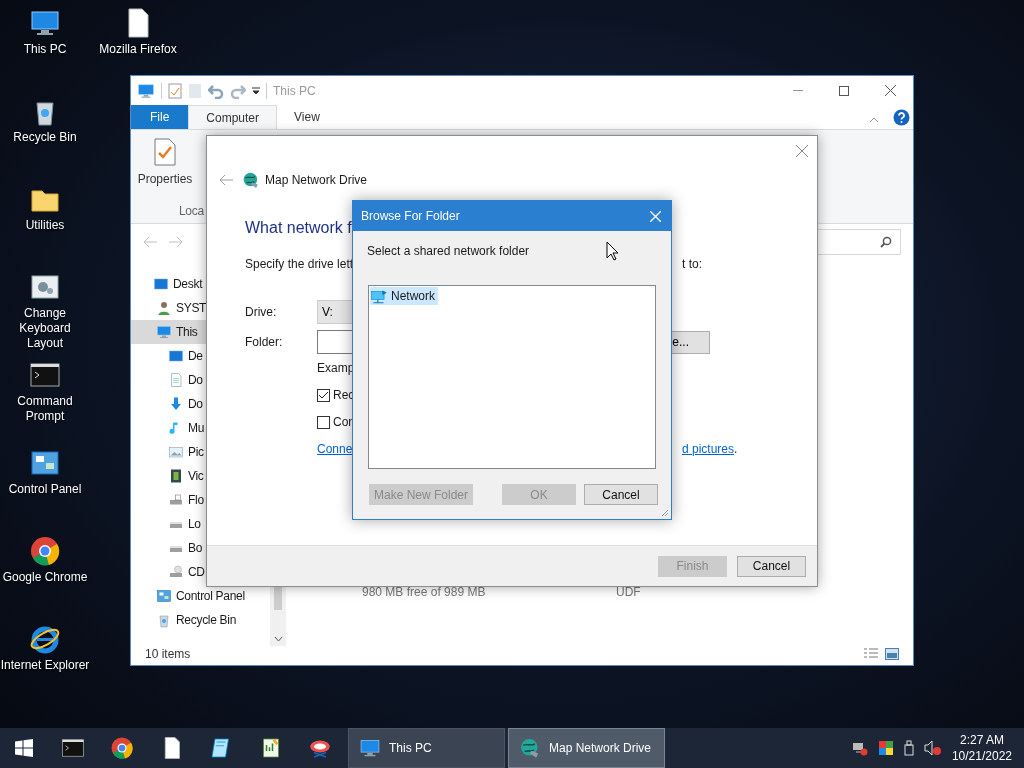 The image size is (1024, 768). What do you see at coordinates (426, 748) in the screenshot?
I see `taskbar-window: This PC` at bounding box center [426, 748].